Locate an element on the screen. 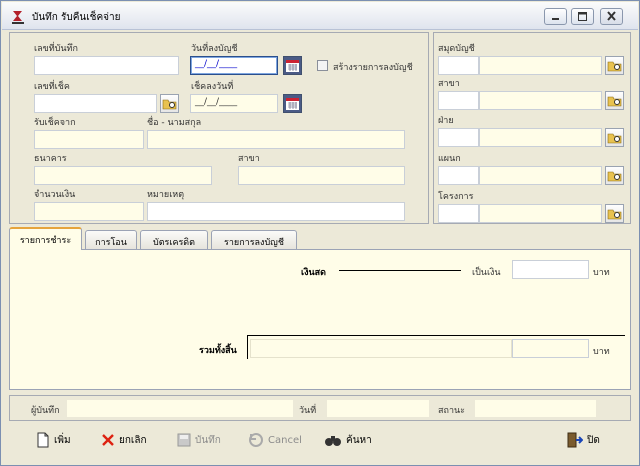 The image size is (640, 466). cheque-date-calendar-button is located at coordinates (292, 103).